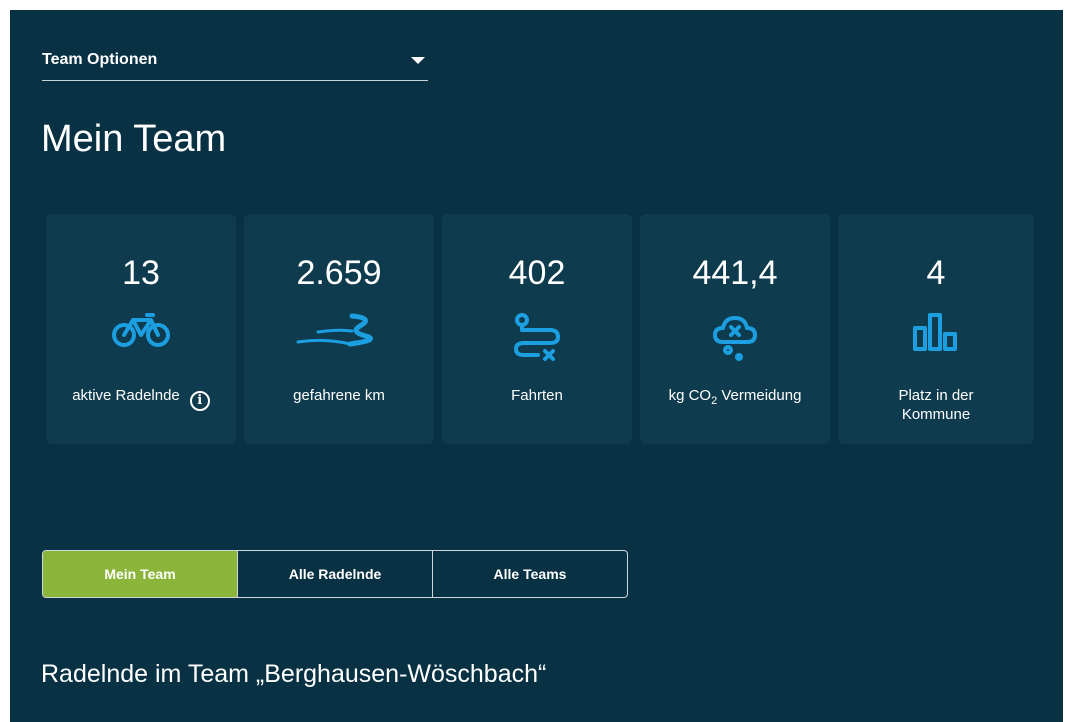 The width and height of the screenshot is (1067, 722). What do you see at coordinates (537, 395) in the screenshot?
I see `stat-label: Fahrten` at bounding box center [537, 395].